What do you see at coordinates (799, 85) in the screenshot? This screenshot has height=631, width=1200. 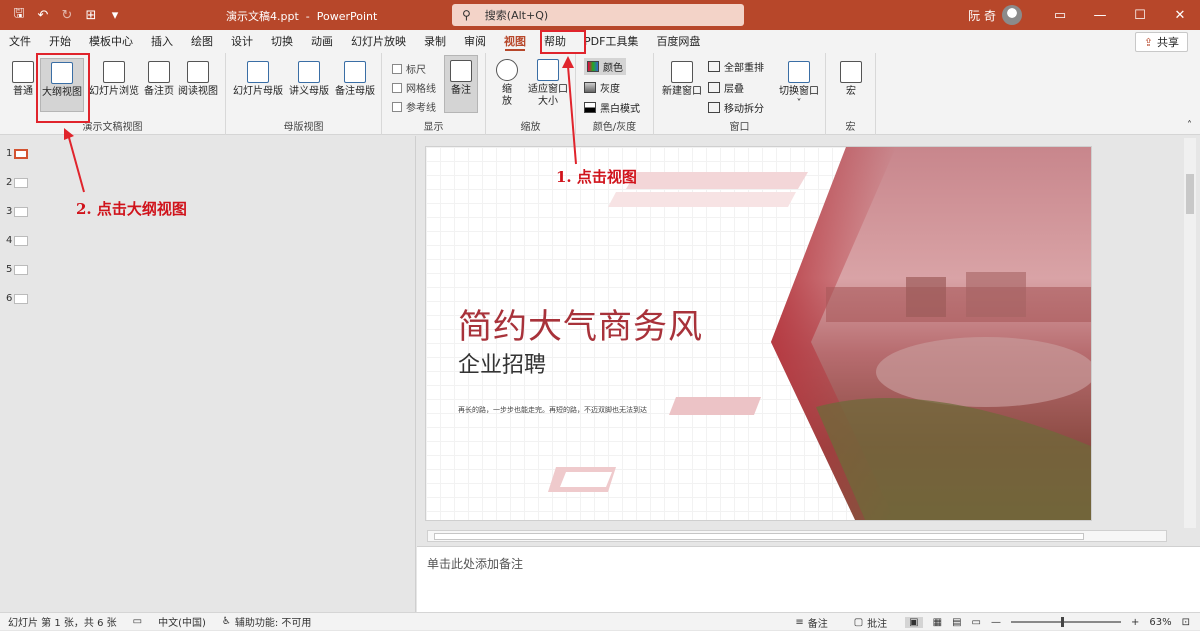 I see `switch-window-button: 切换窗口 ˅` at bounding box center [799, 85].